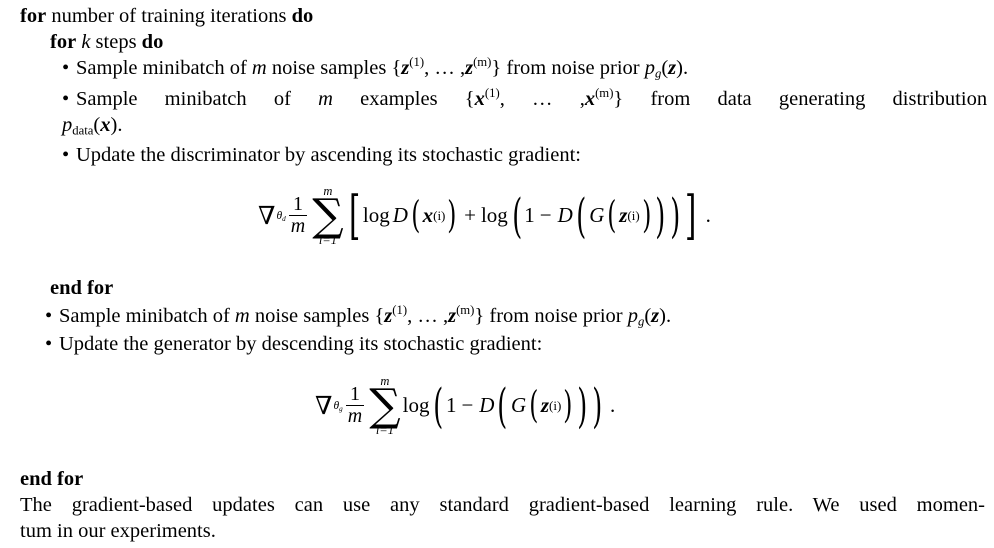 This screenshot has height=548, width=994. I want to click on bullet2-mid: examples, so click(399, 99).